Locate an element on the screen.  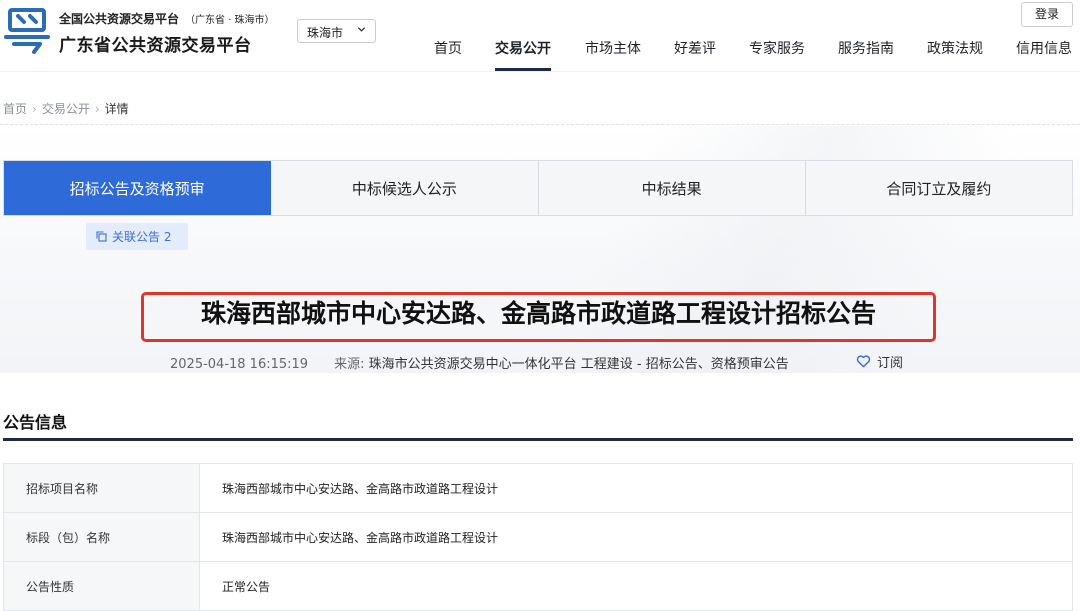
notice-source: 珠海市公共资源交易中心一体化平台 工程建设 - 招标公告、资格预审公告 is located at coordinates (578, 364).